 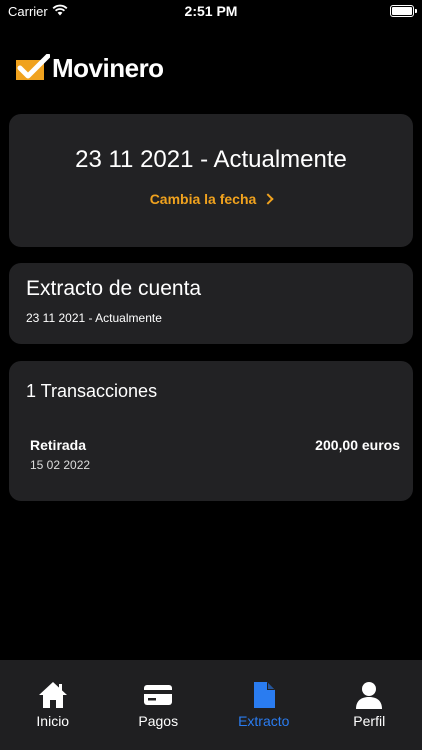 I want to click on document-icon, so click(x=264, y=695).